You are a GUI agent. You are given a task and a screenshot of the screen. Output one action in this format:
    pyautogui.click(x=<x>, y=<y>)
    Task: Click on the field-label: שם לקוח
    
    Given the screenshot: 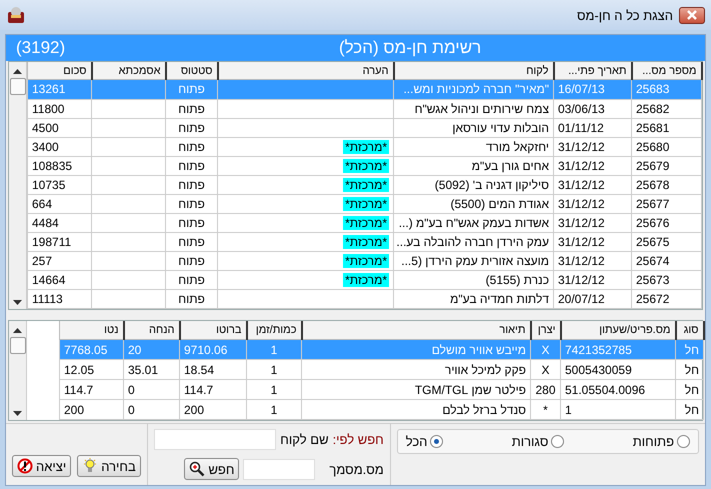 What is the action you would take?
    pyautogui.click(x=304, y=439)
    